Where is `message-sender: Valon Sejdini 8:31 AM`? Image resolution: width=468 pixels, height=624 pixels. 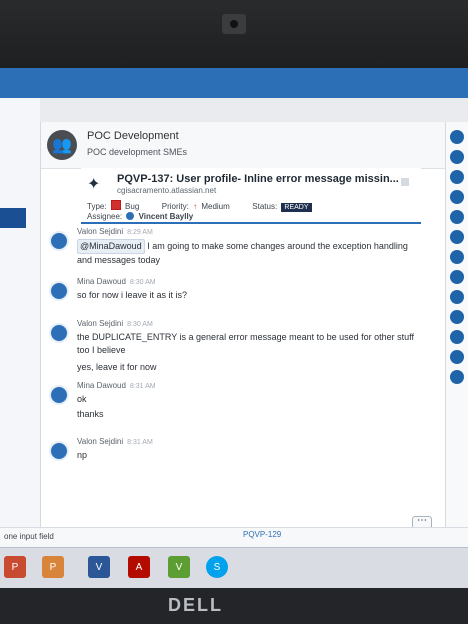
message-sender: Valon Sejdini 8:31 AM is located at coordinates (115, 441).